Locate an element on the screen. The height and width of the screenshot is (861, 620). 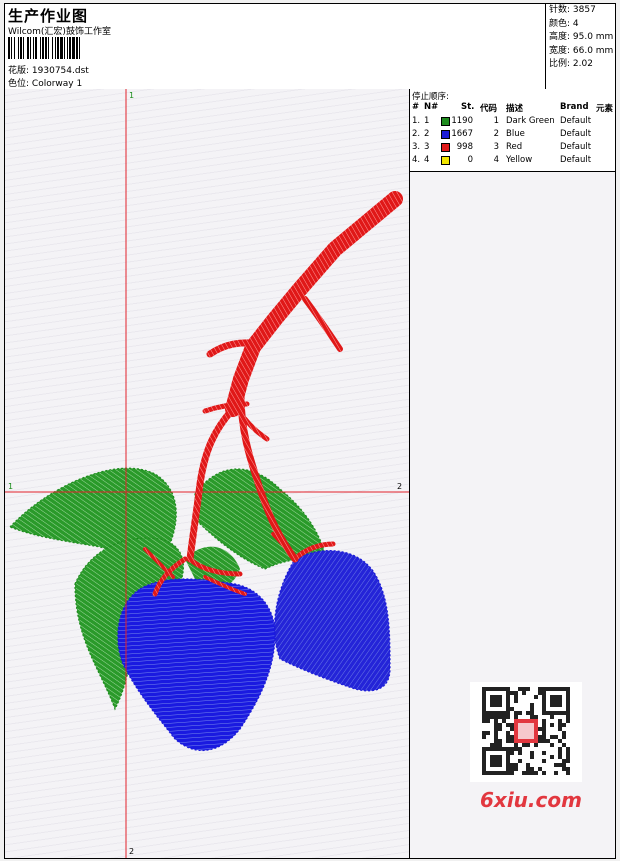
table-row: 4. 4 0 4 Yellow Default is located at coordinates (512, 161).